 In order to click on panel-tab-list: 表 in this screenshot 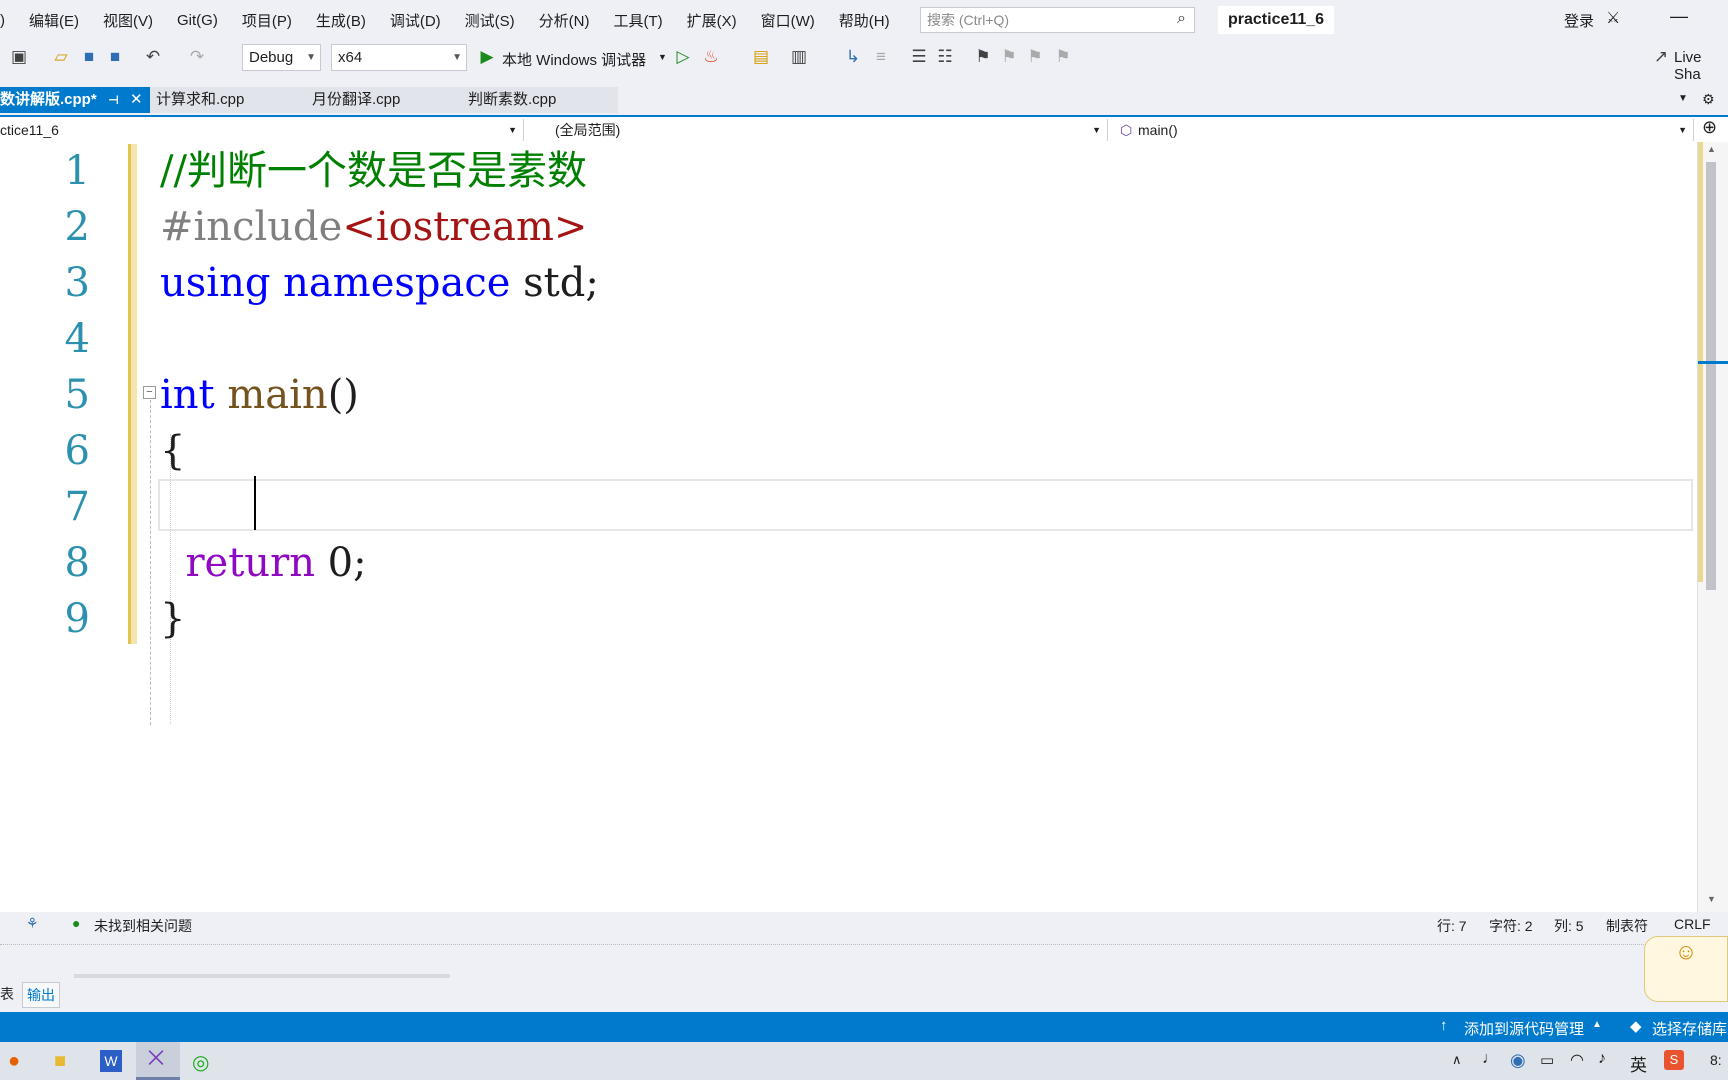, I will do `click(7, 994)`.